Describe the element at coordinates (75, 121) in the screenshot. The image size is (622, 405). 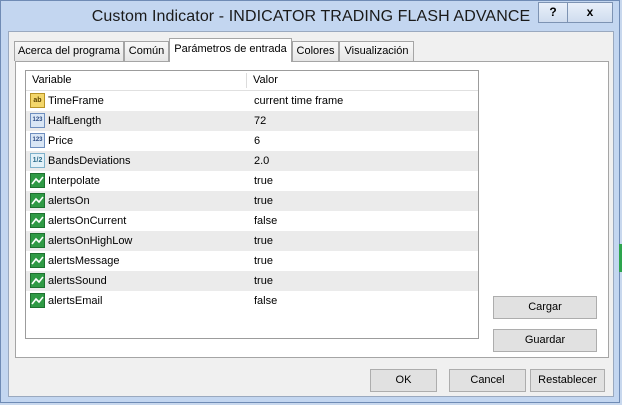
I see `parameter-name: HalfLength` at that location.